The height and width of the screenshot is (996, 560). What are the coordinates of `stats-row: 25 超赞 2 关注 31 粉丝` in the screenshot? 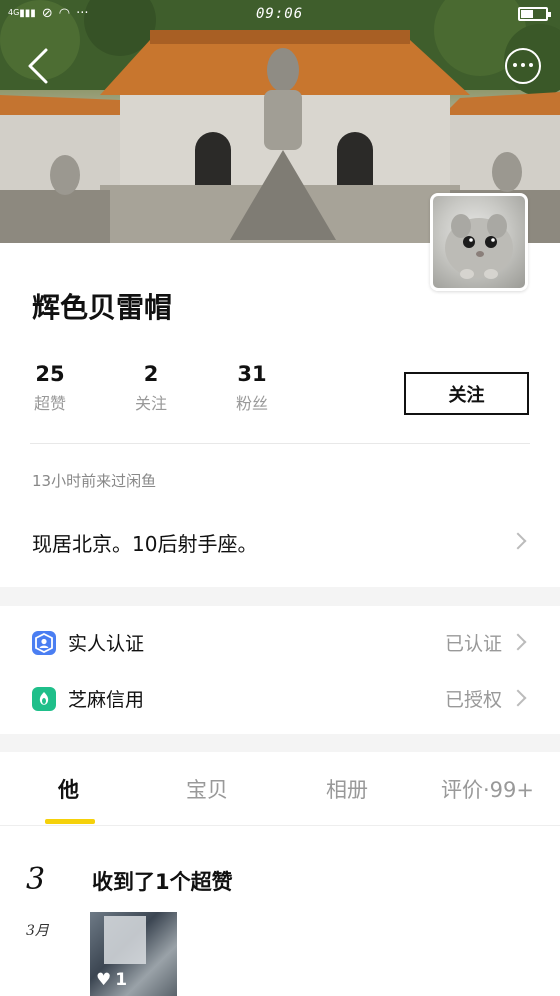 It's located at (200, 392).